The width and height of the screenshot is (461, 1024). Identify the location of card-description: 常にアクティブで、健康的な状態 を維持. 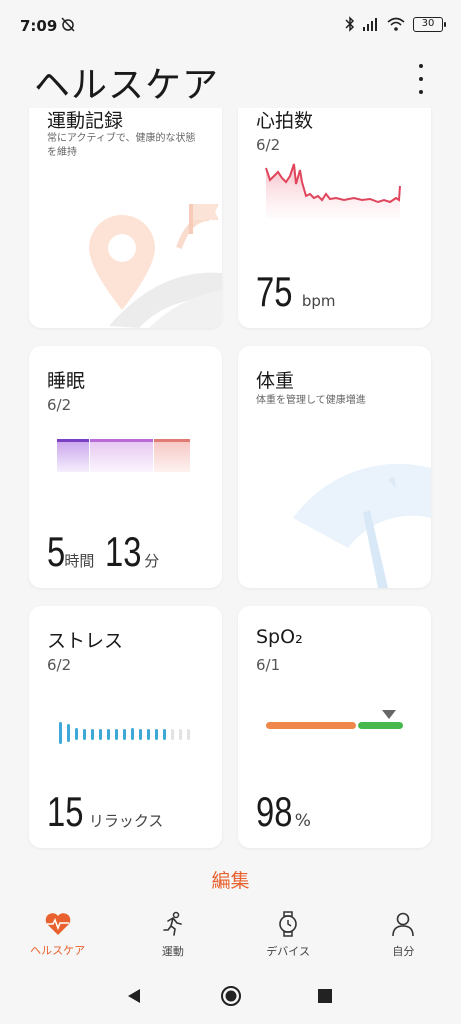
(121, 145).